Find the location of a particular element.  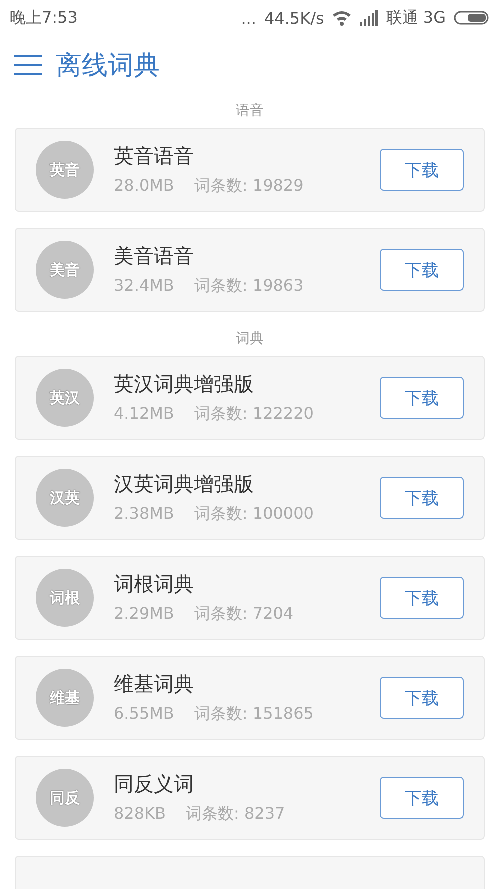

entry-count: 词条数: 19829 is located at coordinates (249, 186).